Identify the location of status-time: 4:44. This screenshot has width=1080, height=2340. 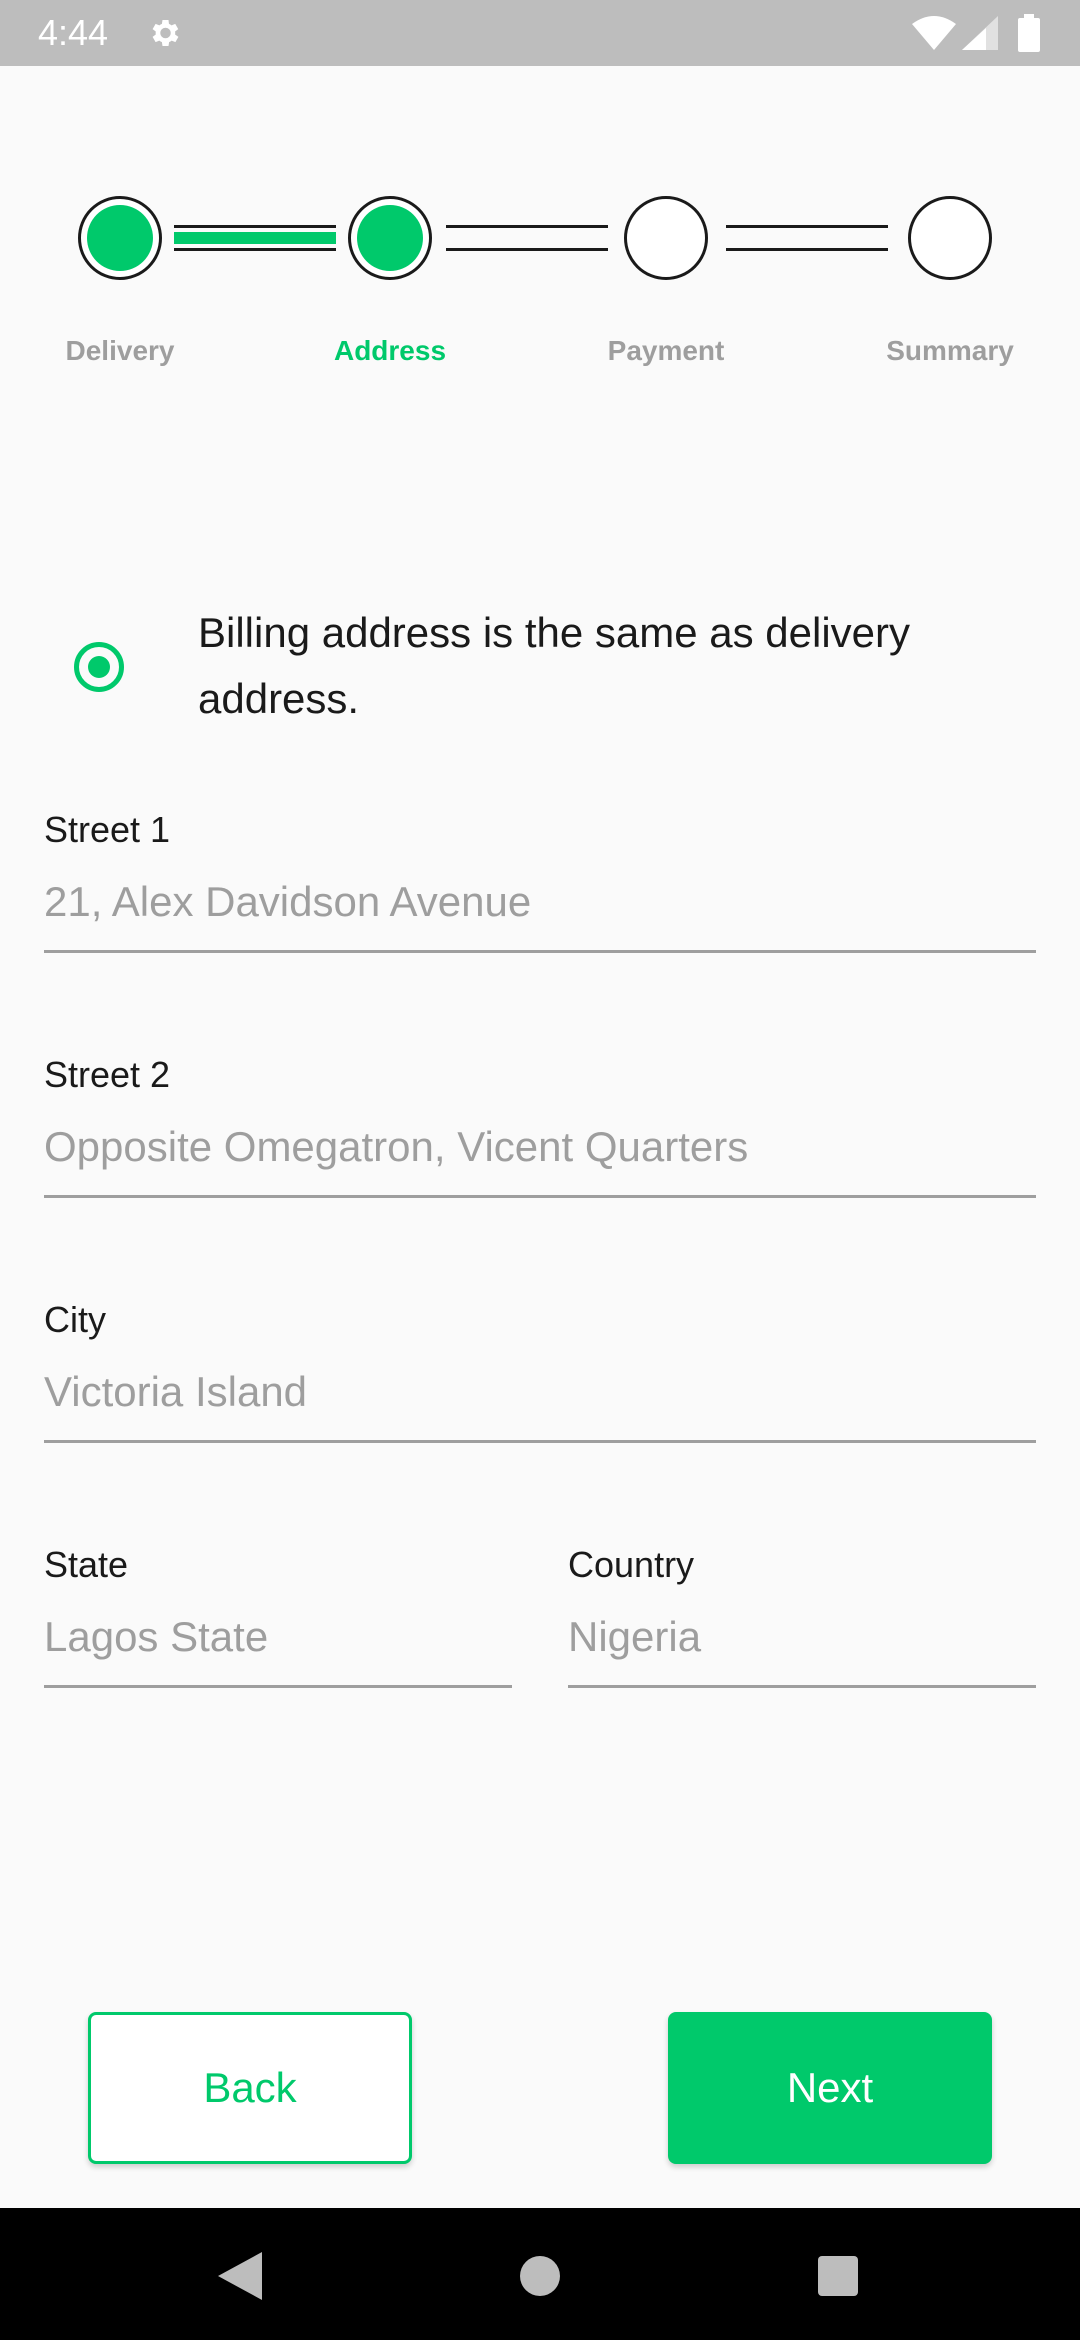
(73, 32).